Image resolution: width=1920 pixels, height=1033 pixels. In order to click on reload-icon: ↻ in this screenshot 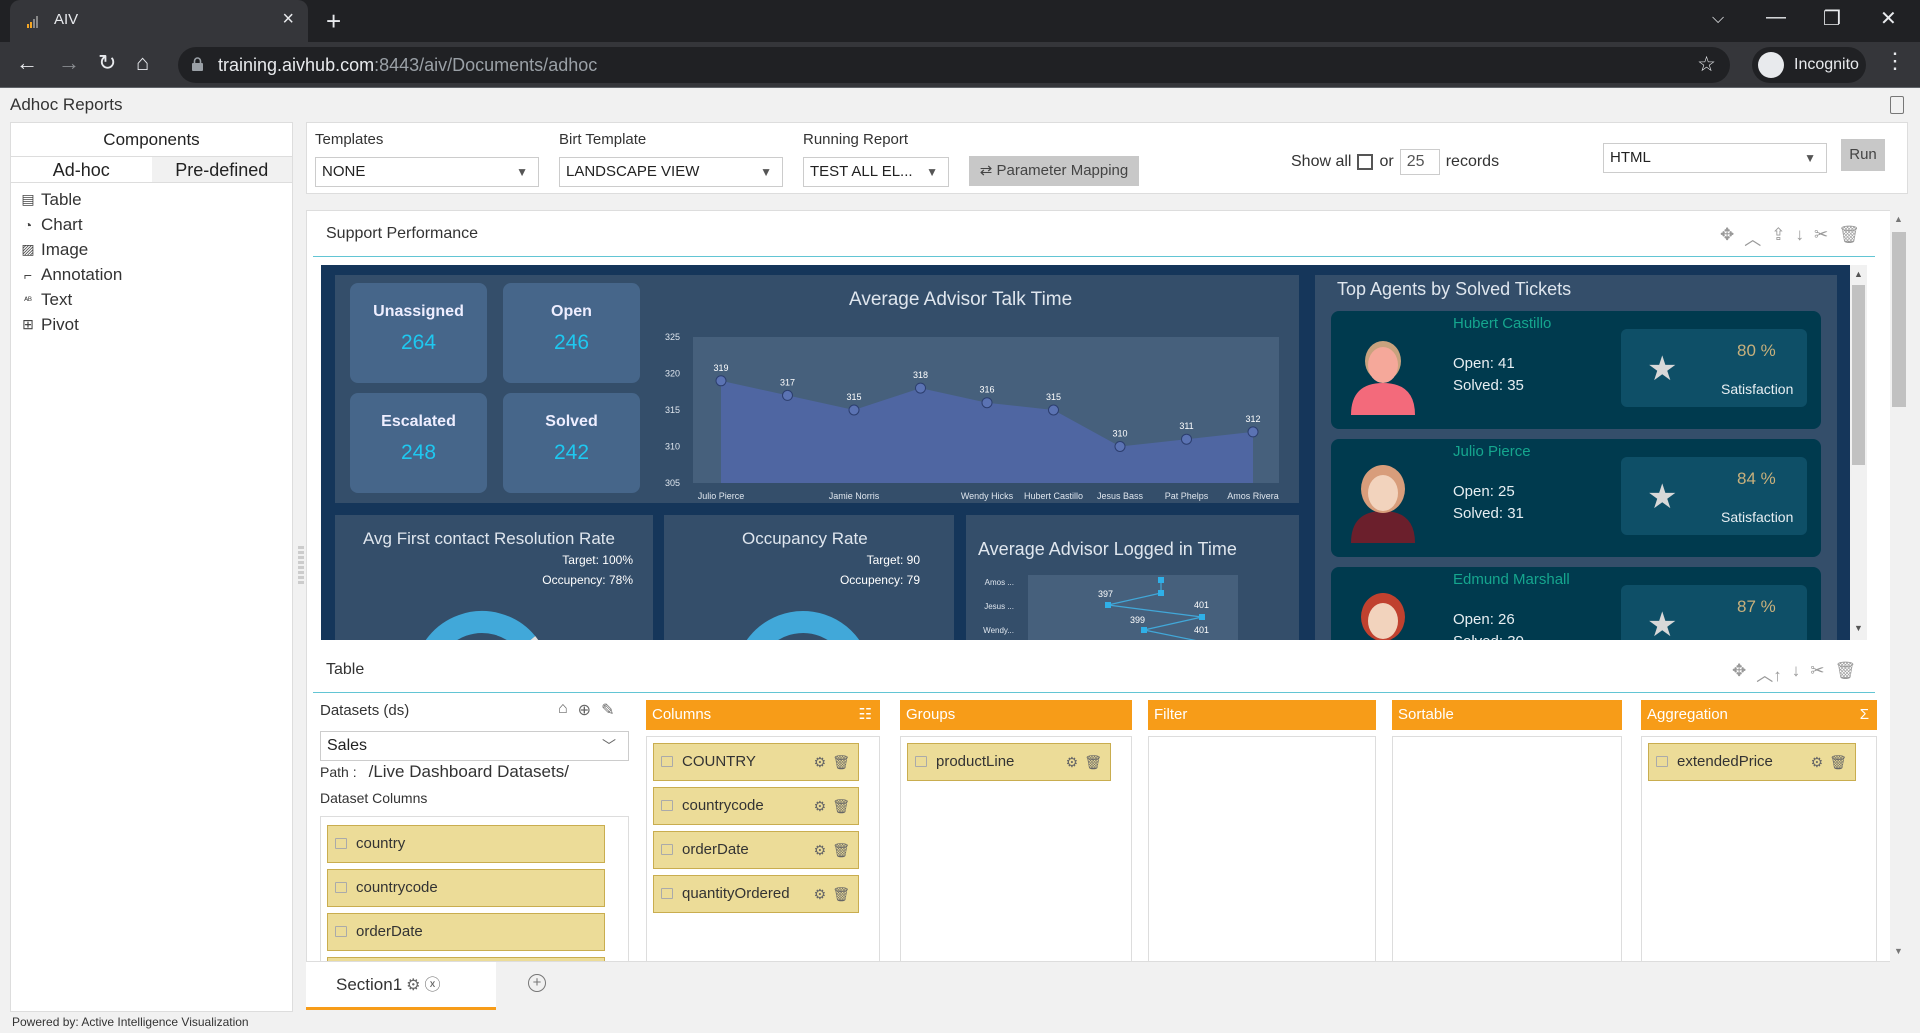, I will do `click(107, 63)`.